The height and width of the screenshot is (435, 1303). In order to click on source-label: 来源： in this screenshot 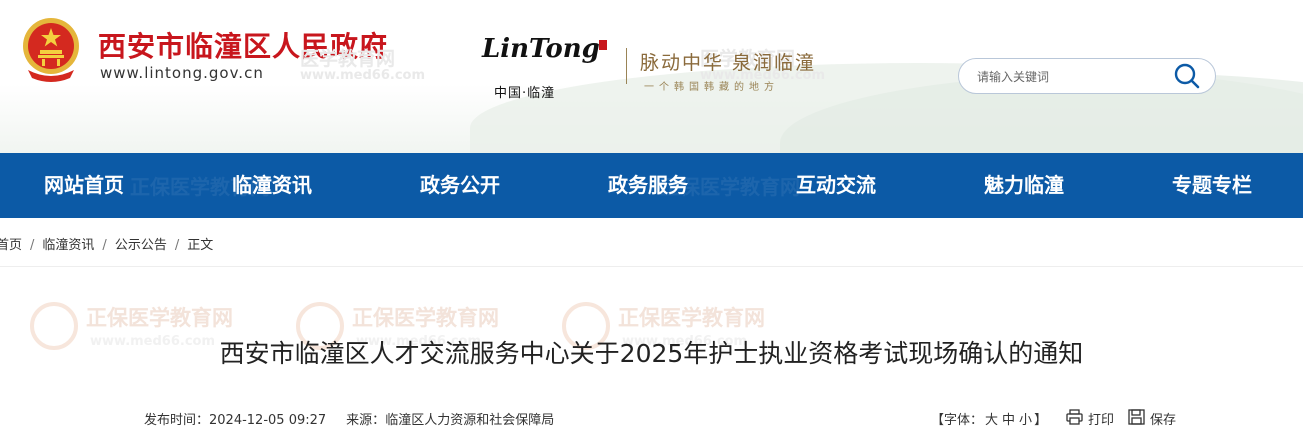, I will do `click(366, 420)`.